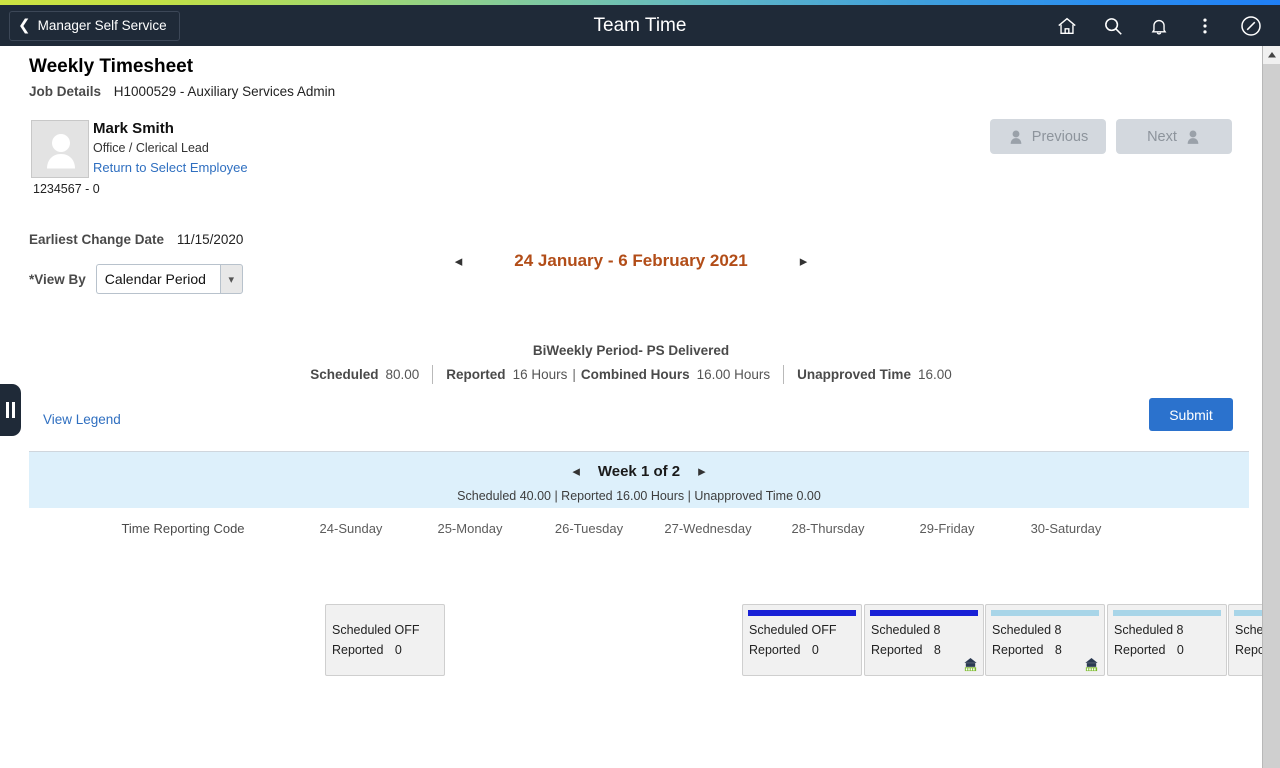 The image size is (1280, 768). I want to click on view-legend-link: View Legend, so click(82, 419).